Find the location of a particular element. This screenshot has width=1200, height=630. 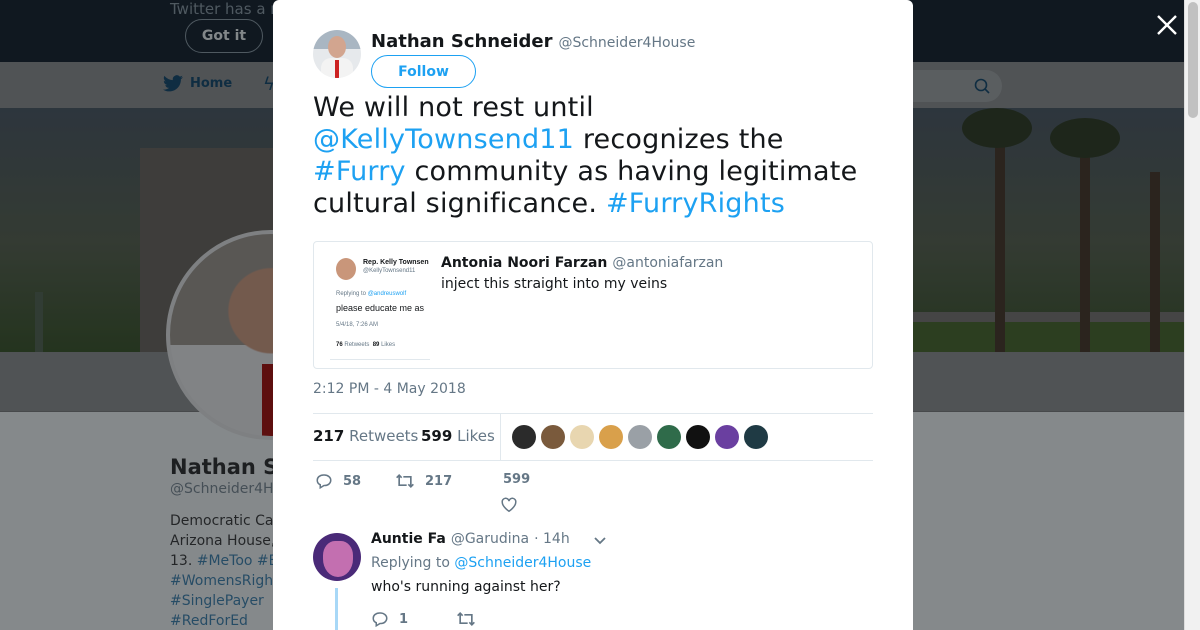

reply-replying-to: Replying to @Schneider4House is located at coordinates (481, 563).